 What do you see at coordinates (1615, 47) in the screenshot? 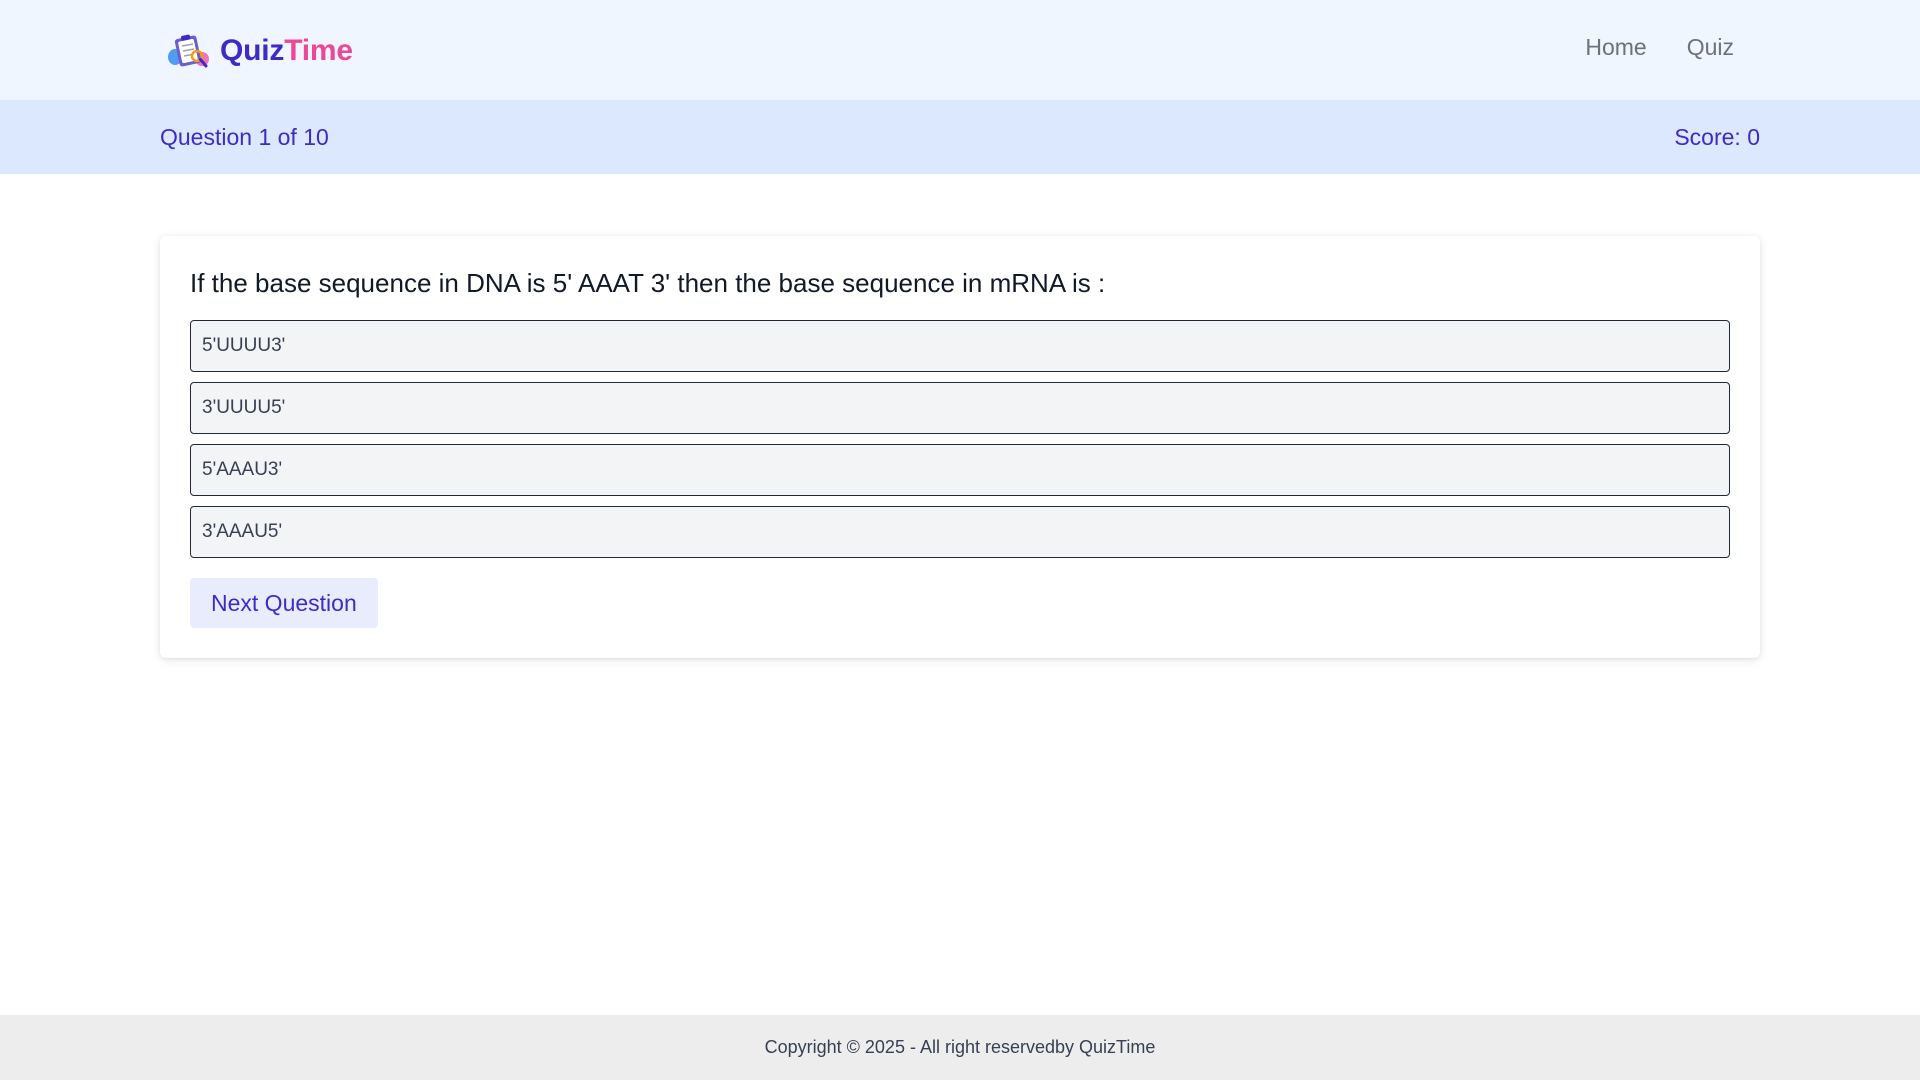
I see `nav-link-home: Home` at bounding box center [1615, 47].